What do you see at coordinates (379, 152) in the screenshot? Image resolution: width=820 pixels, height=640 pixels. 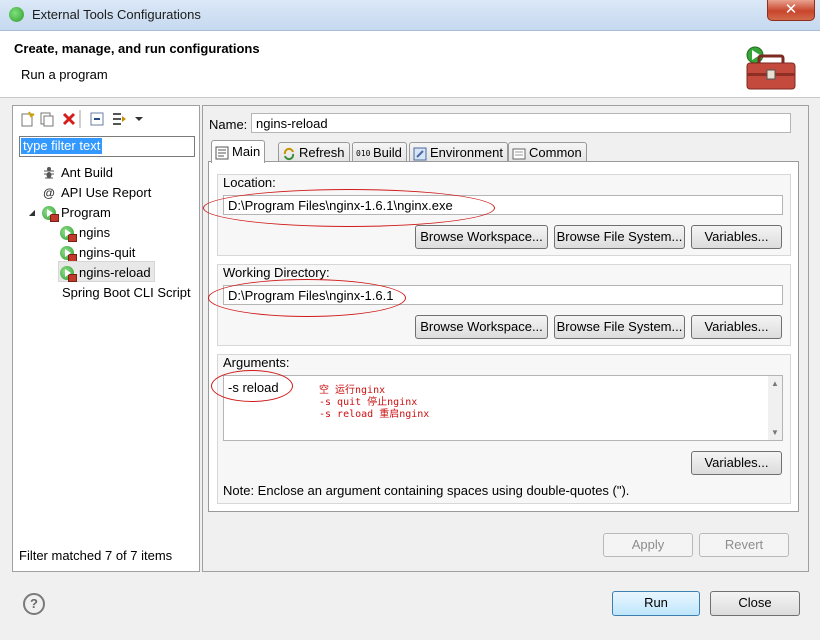 I see `tab-build: 010 Build` at bounding box center [379, 152].